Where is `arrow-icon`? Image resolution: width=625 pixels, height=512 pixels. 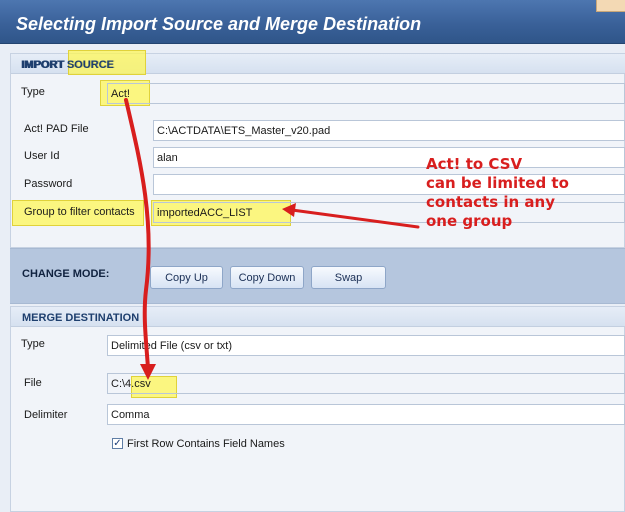
arrow-icon is located at coordinates (137, 234).